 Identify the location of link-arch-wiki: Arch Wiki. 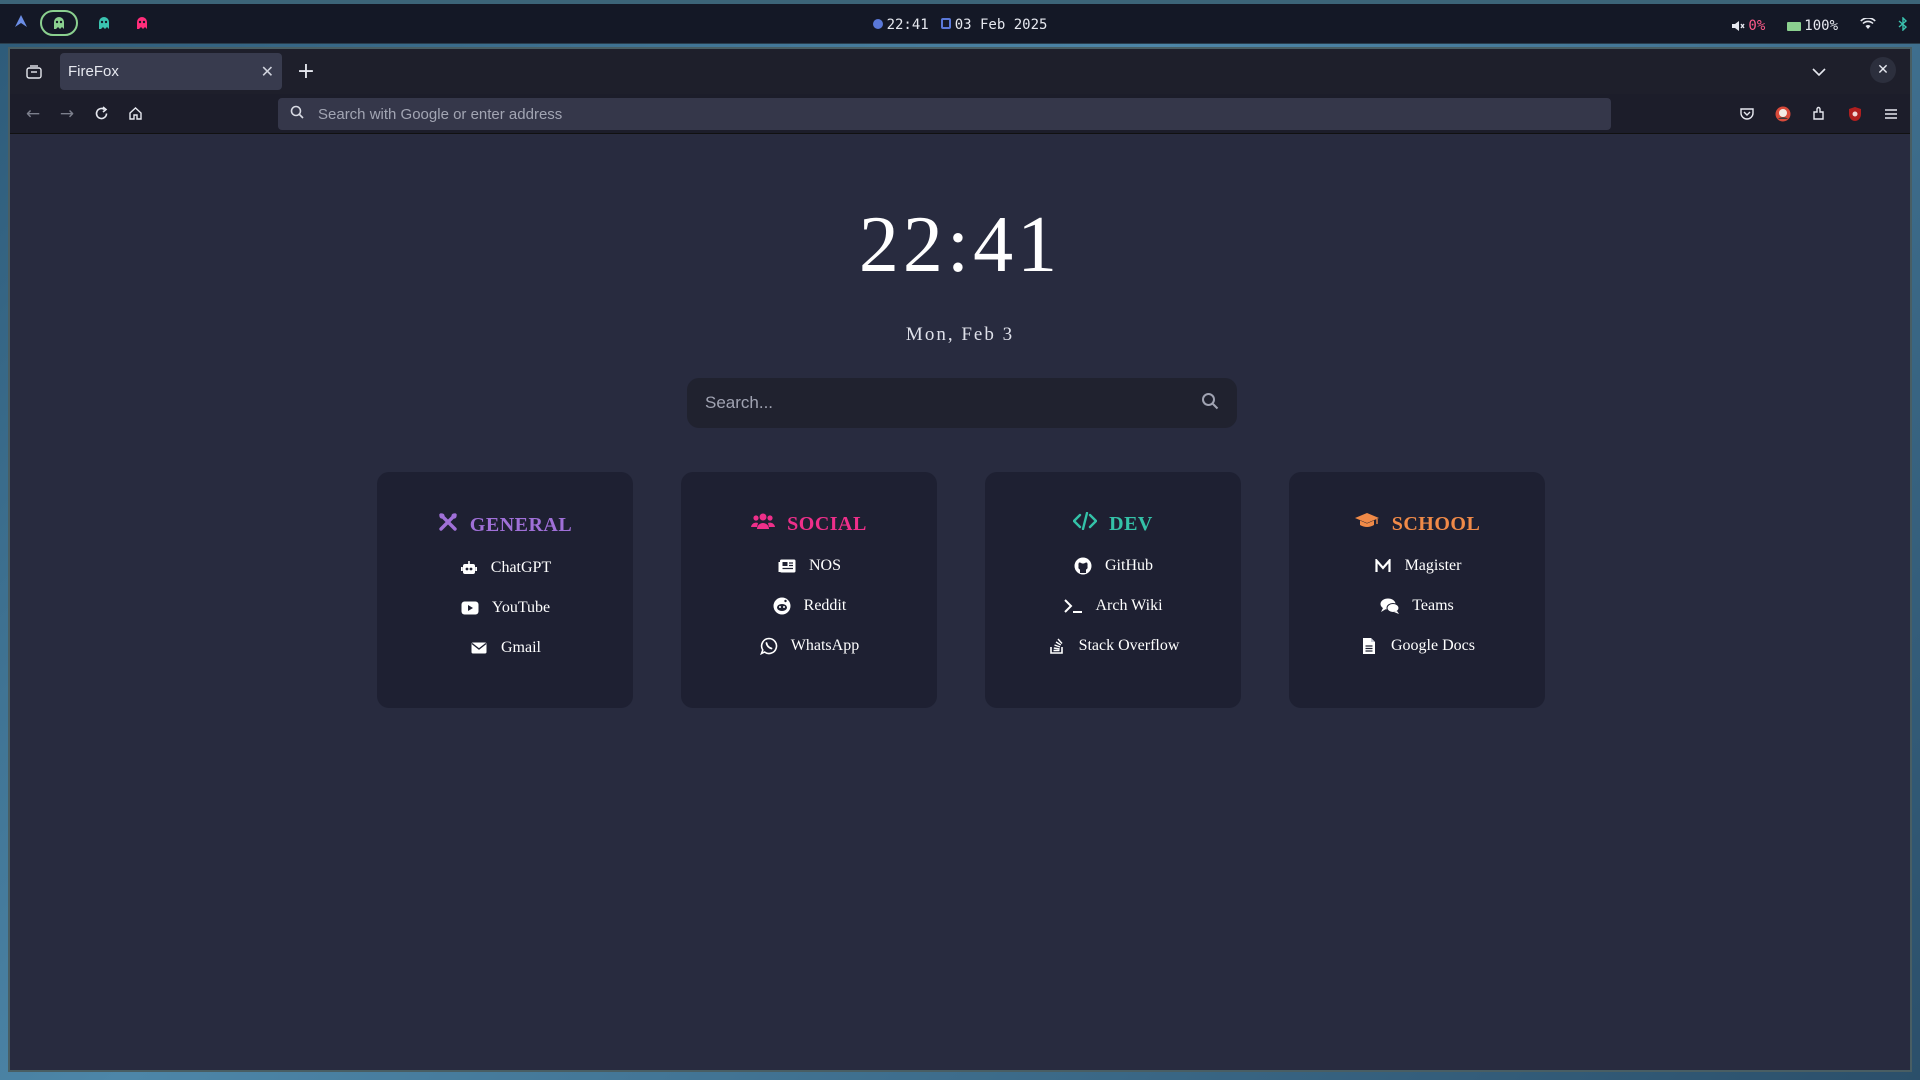
(1113, 606).